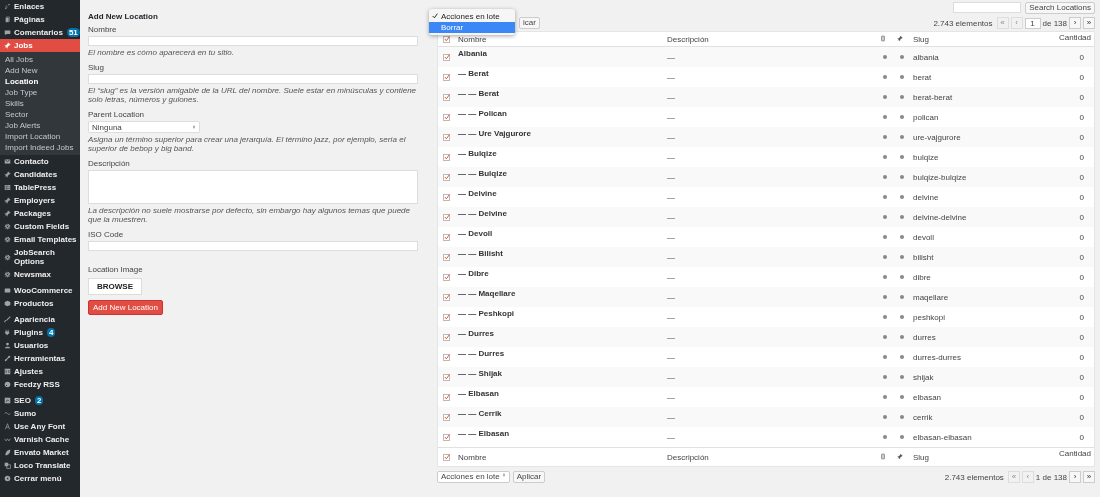 The height and width of the screenshot is (497, 1100). I want to click on location-name: — Berat, so click(562, 73).